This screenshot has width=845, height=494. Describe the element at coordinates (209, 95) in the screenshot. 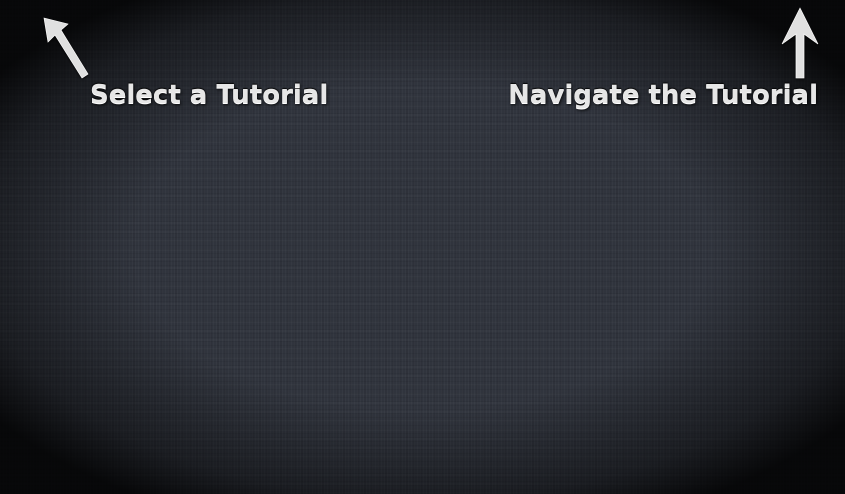

I see `select-tutorial-hint: Select a Tutorial` at that location.